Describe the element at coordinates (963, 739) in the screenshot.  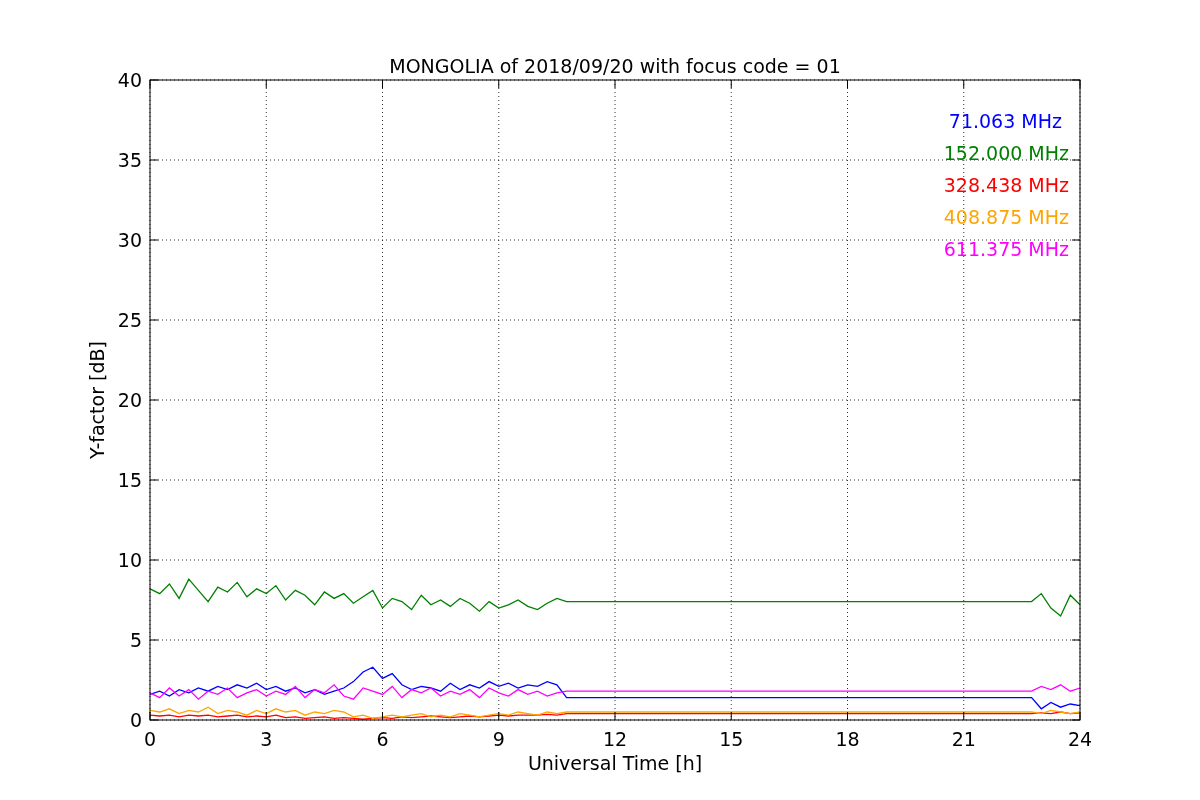
I see `x-tick-label: 21` at that location.